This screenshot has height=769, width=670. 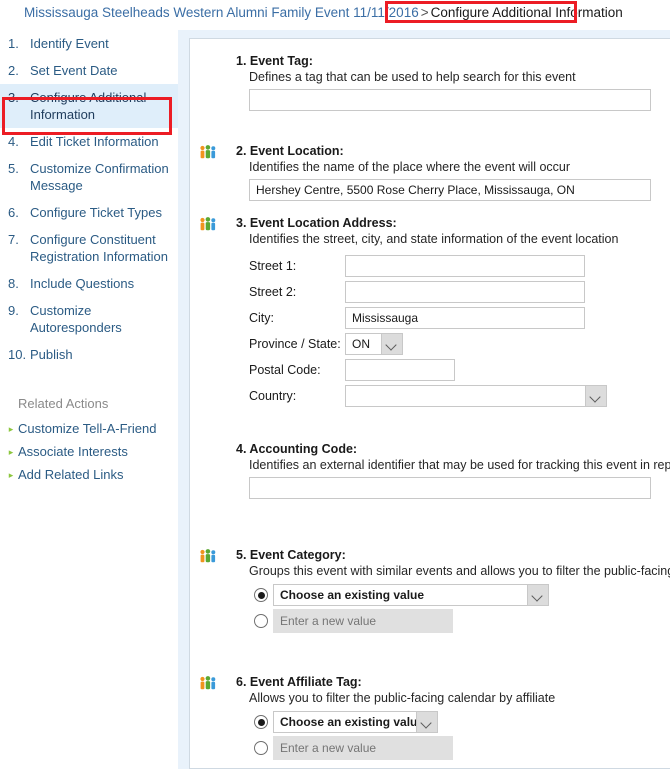 What do you see at coordinates (459, 722) in the screenshot?
I see `event-affiliate-existing-row: Choose an existing value` at bounding box center [459, 722].